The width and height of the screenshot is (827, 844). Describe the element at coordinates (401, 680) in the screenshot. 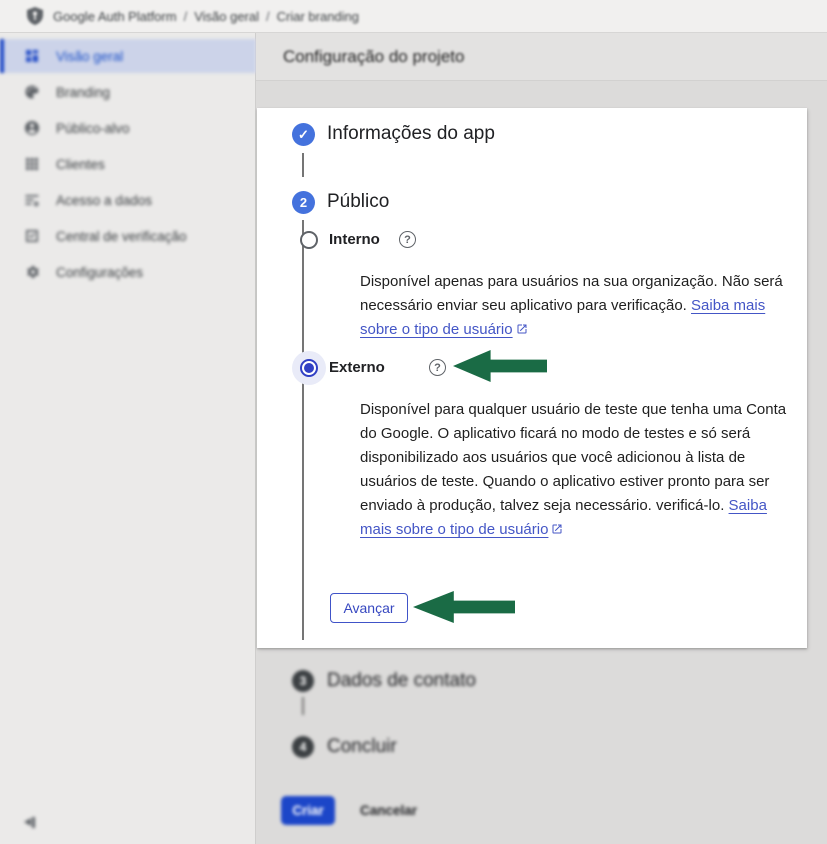

I see `step3-label: Dados de contato` at that location.